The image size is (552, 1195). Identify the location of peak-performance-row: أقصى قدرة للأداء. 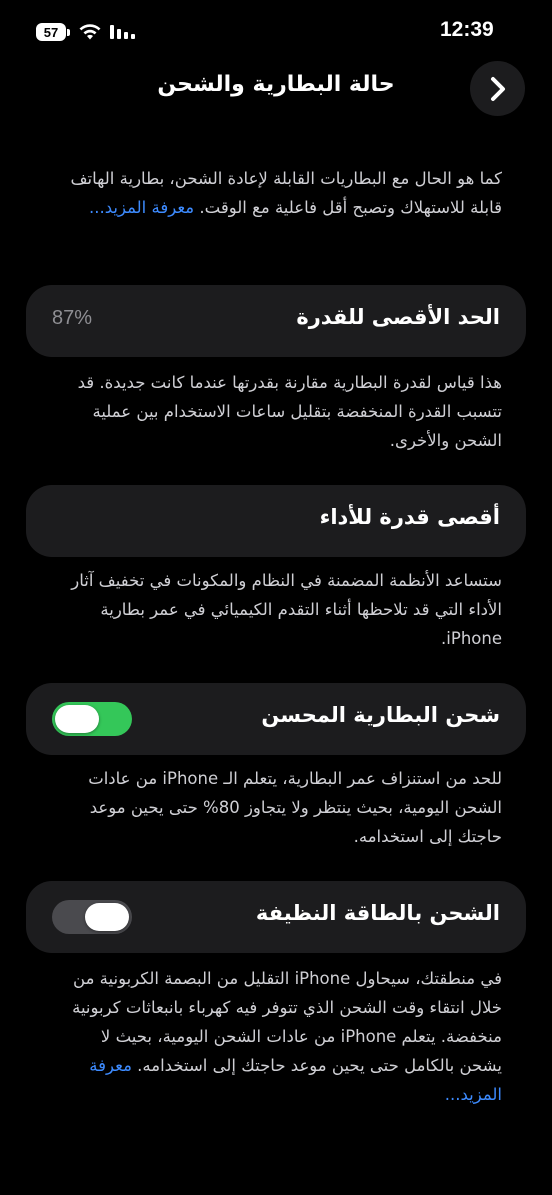
(276, 521).